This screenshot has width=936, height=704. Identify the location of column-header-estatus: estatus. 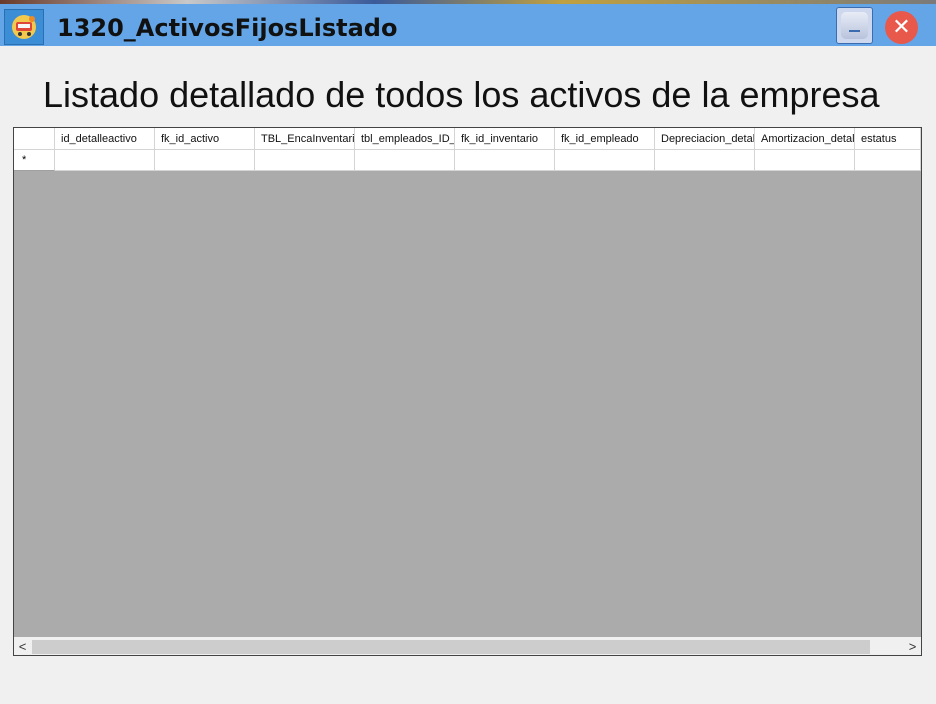
(888, 139).